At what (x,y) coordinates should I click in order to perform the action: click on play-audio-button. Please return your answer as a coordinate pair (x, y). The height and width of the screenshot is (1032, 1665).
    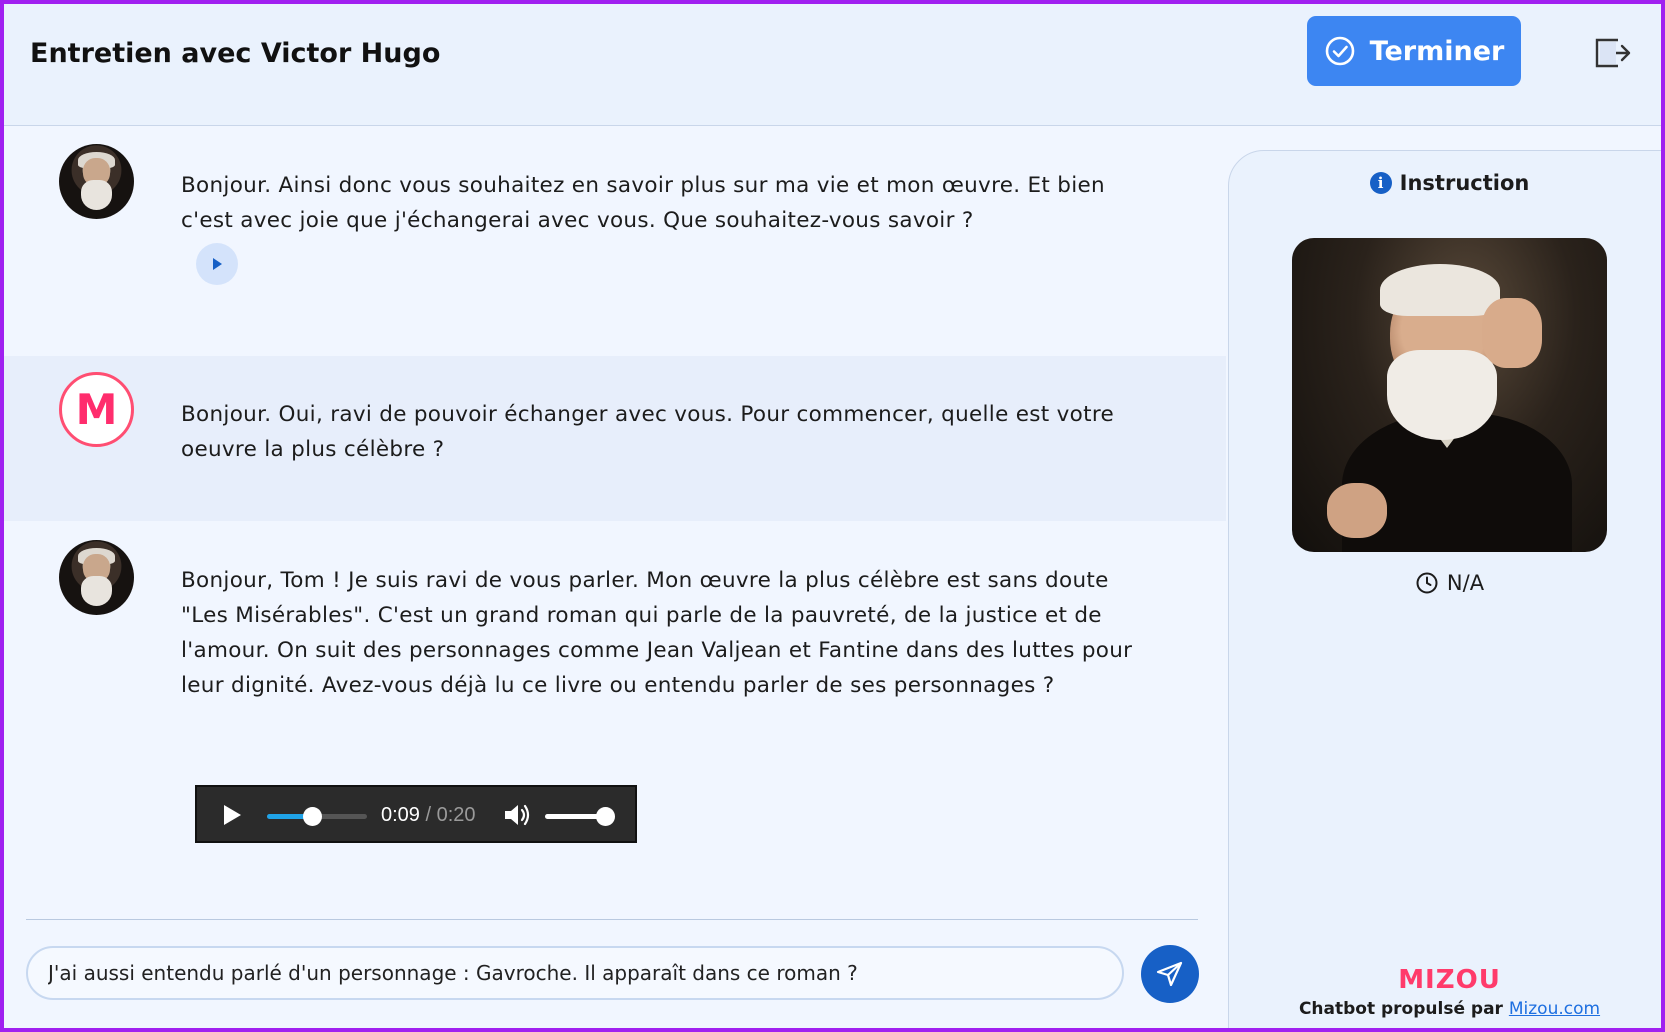
    Looking at the image, I should click on (217, 264).